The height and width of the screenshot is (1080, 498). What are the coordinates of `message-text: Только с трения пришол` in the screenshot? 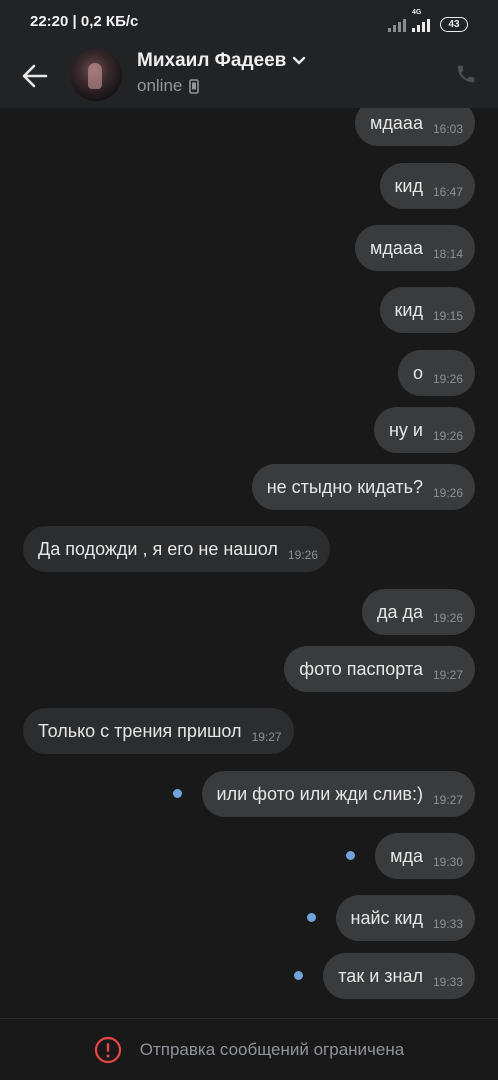 It's located at (140, 730).